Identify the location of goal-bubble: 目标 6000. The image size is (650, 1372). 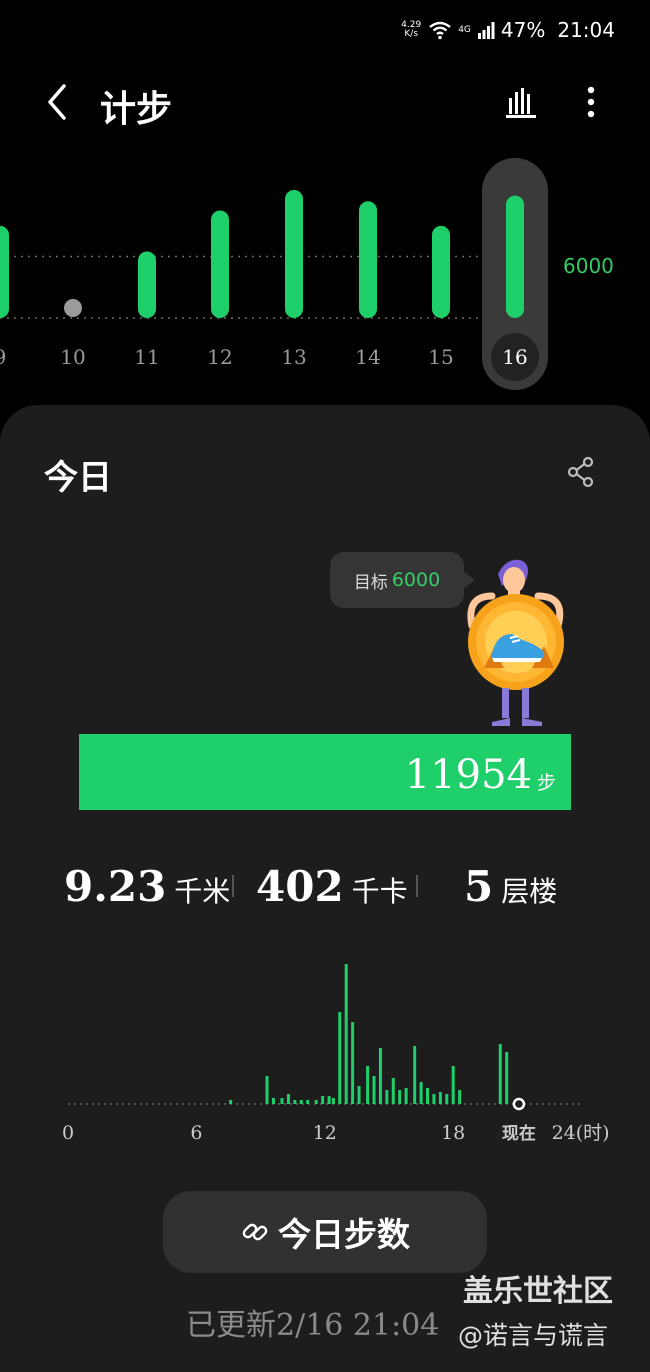
(397, 580).